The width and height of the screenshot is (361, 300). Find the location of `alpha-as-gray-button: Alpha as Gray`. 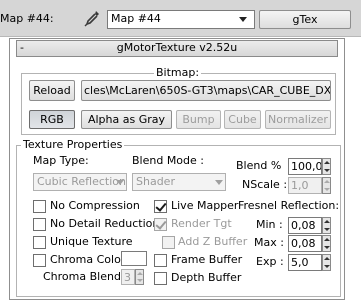

alpha-as-gray-button: Alpha as Gray is located at coordinates (126, 119).